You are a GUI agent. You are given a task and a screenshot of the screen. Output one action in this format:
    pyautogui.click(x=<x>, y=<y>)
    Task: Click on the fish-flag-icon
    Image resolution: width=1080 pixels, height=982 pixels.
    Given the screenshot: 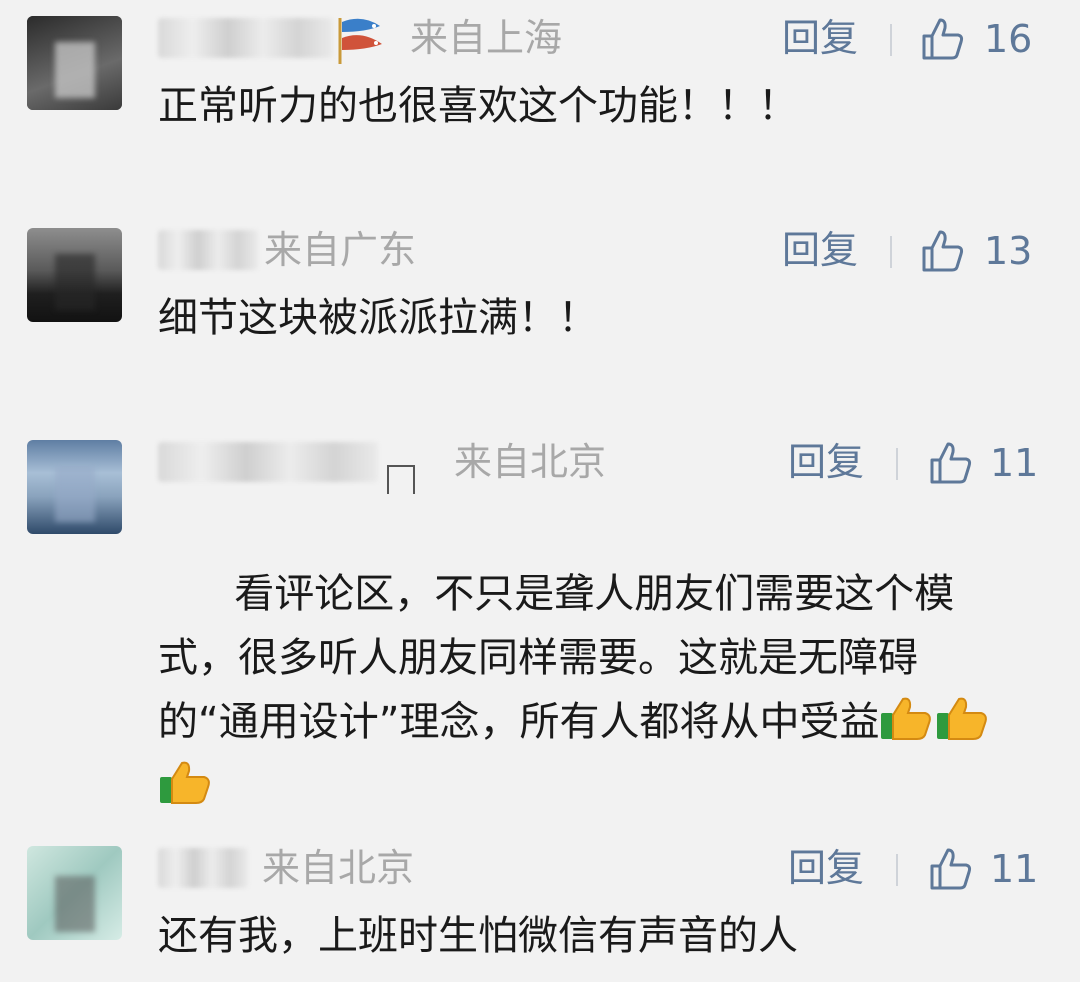 What is the action you would take?
    pyautogui.click(x=360, y=41)
    